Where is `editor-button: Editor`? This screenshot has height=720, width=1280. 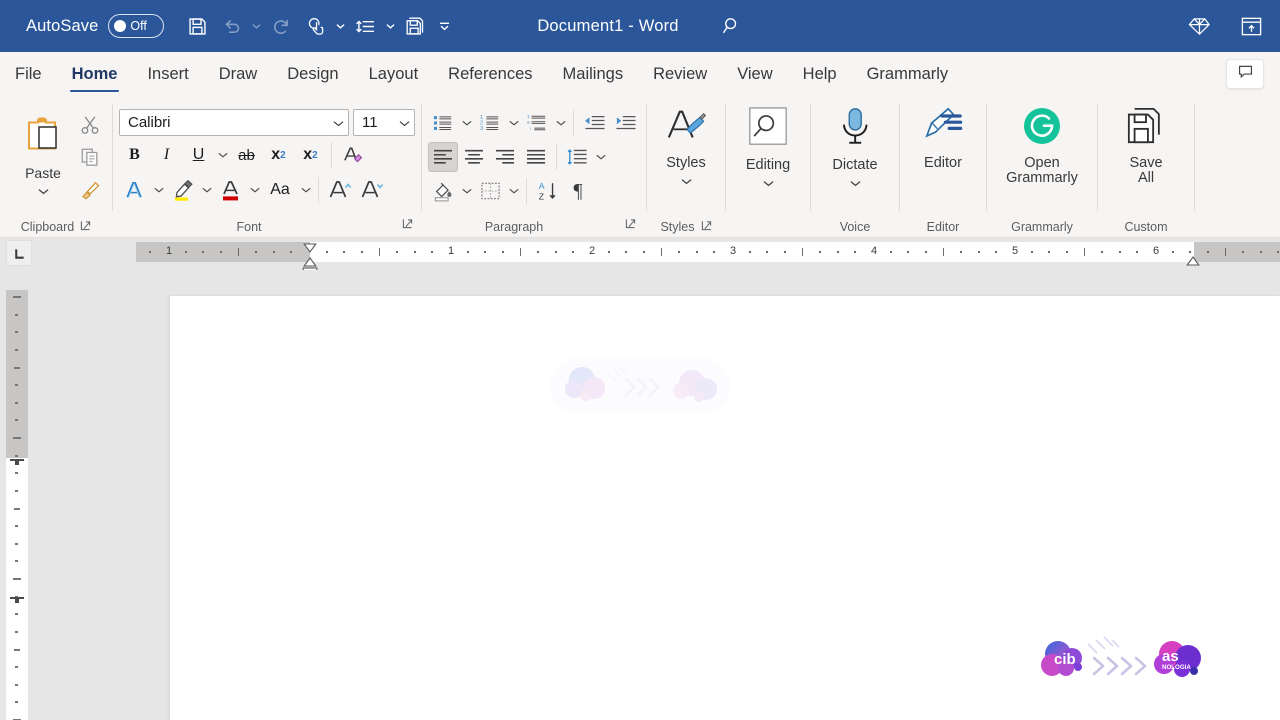 editor-button: Editor is located at coordinates (943, 156).